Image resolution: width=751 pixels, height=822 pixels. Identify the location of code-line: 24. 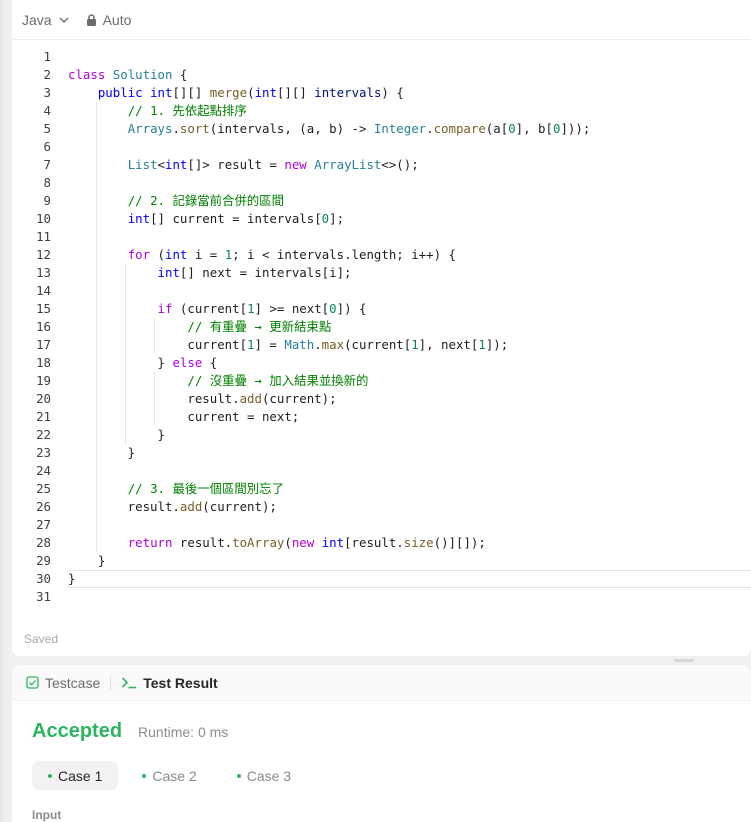
(381, 471).